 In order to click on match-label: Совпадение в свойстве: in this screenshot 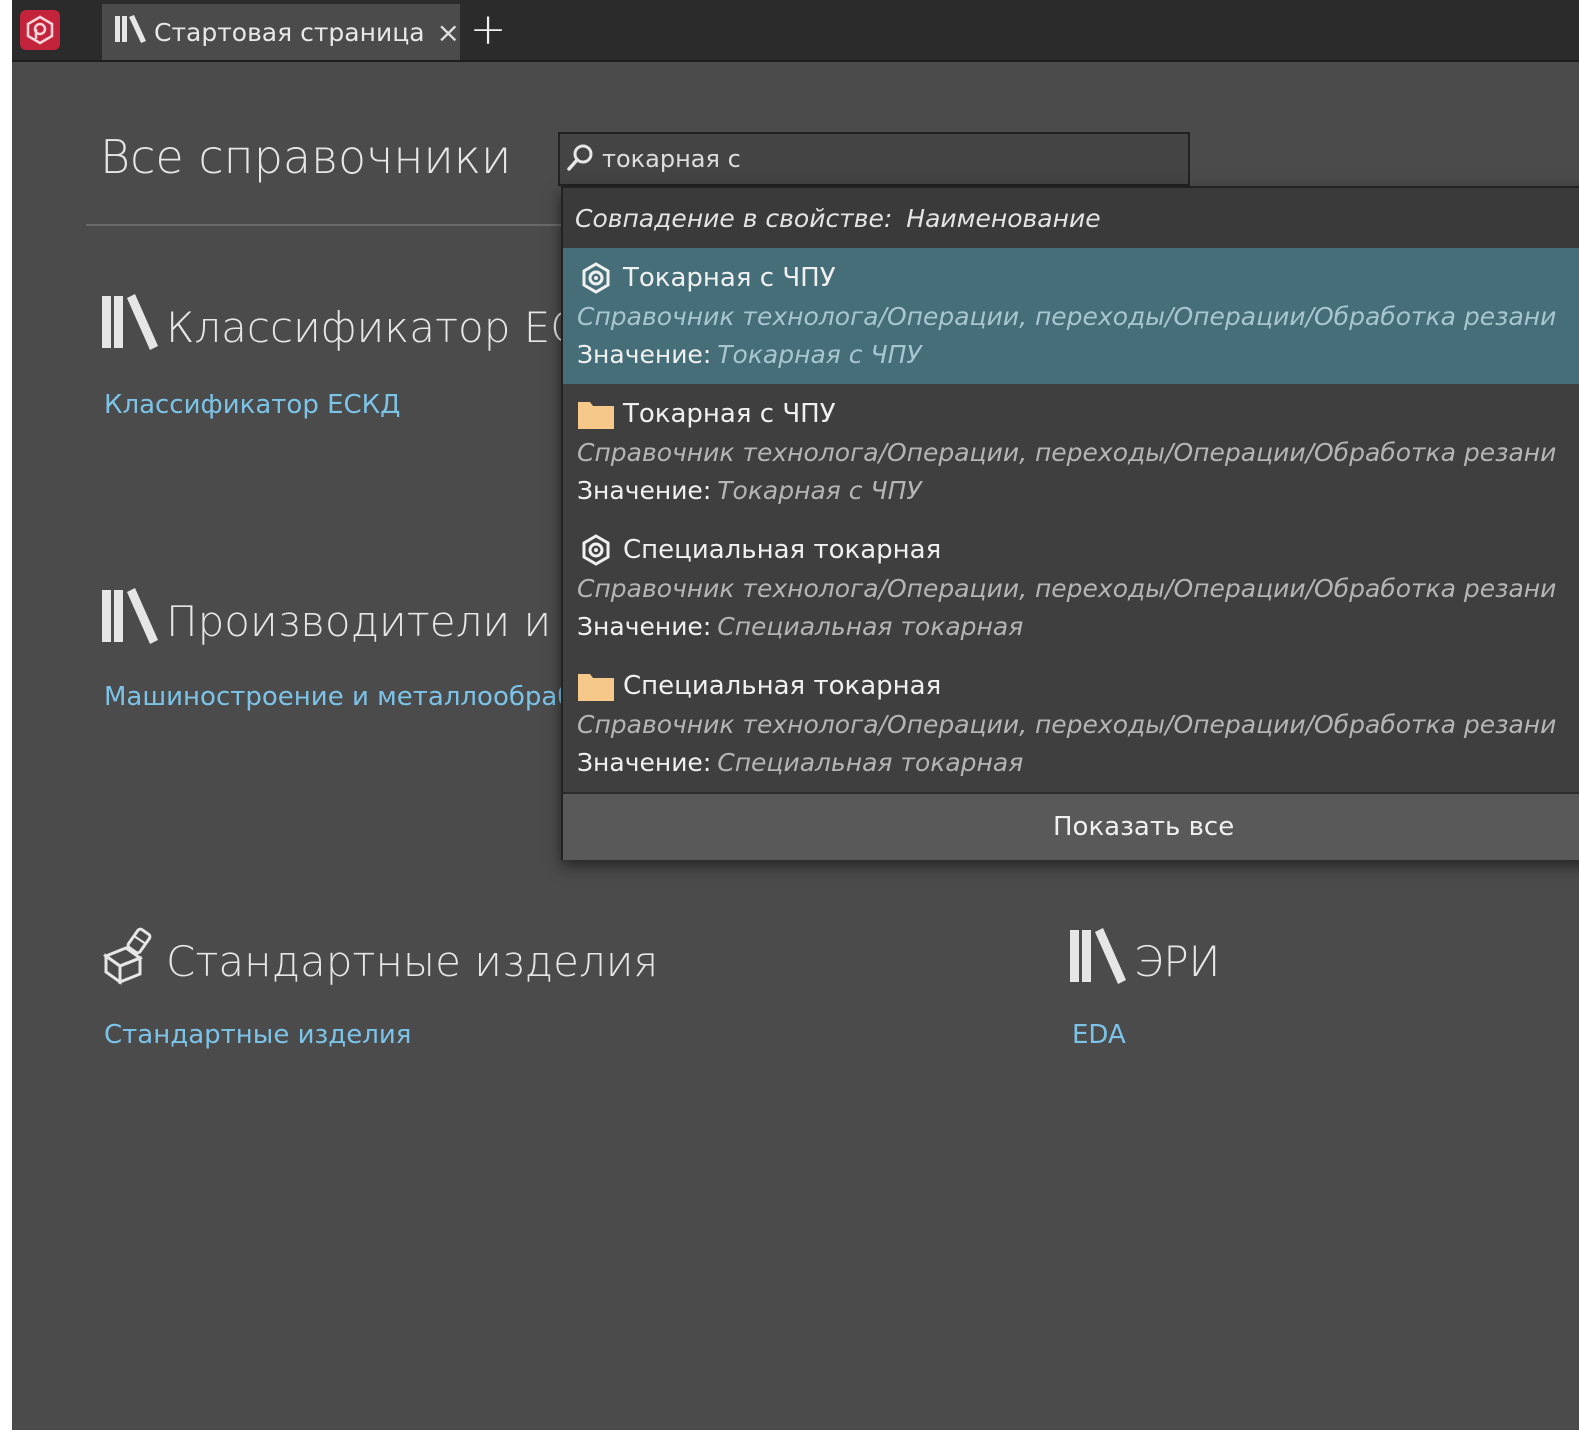, I will do `click(734, 218)`.